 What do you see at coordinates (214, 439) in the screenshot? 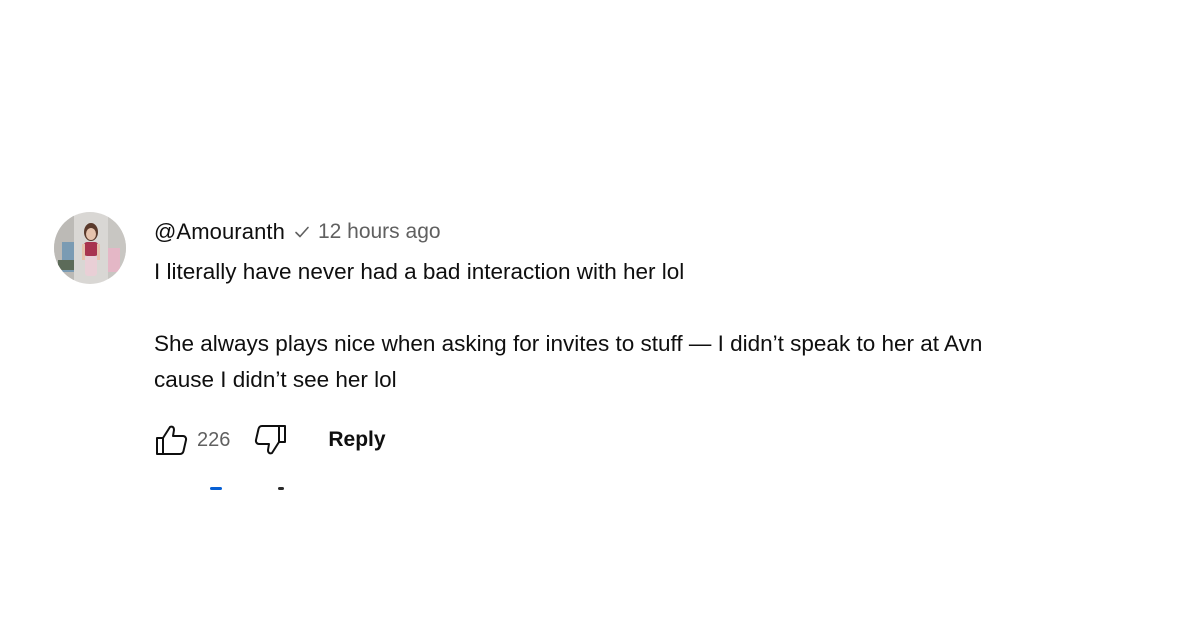
I see `like-count: 226` at bounding box center [214, 439].